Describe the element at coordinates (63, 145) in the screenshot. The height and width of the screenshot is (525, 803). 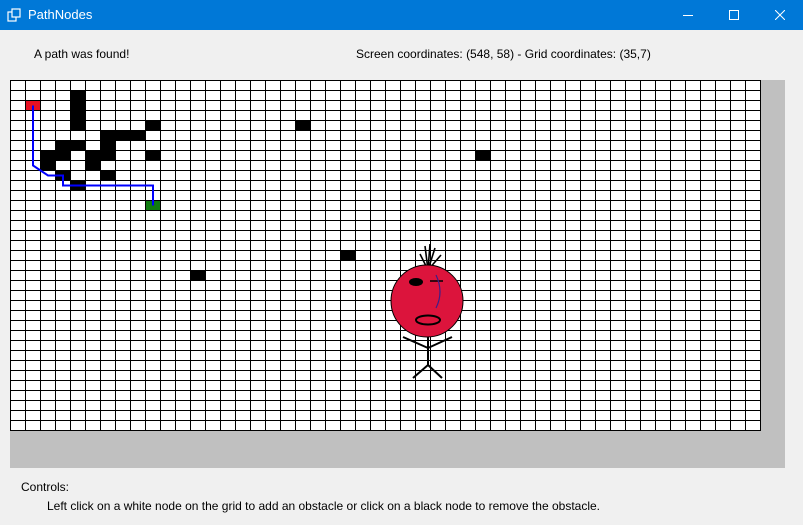
I see `obstacle-node` at that location.